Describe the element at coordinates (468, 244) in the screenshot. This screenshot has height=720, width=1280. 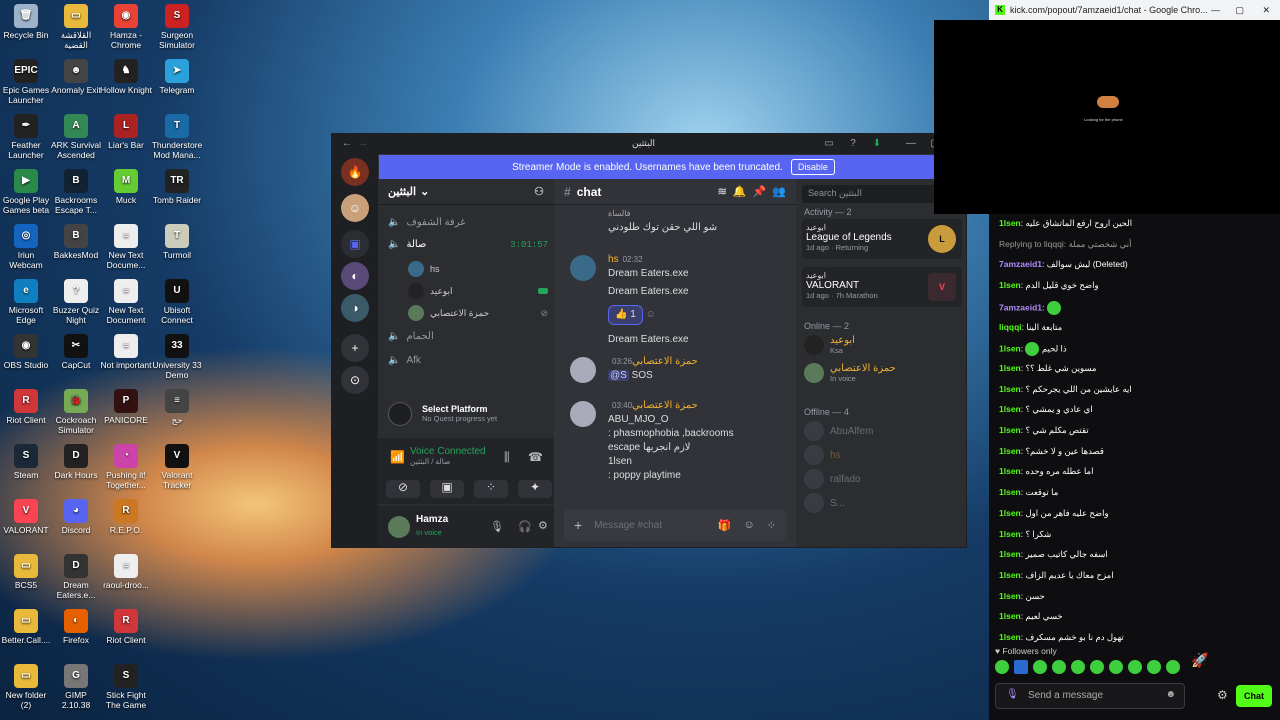
I see `voice-channel-2: 🔈 صالة 3:01:57` at that location.